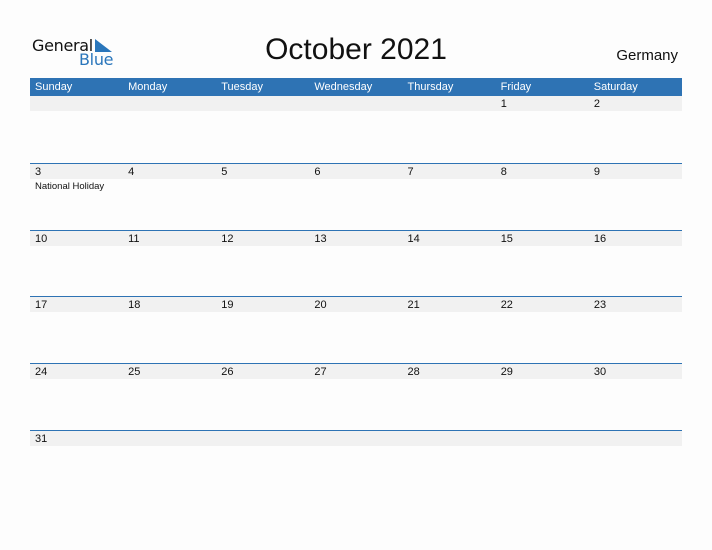 The height and width of the screenshot is (550, 712). Describe the element at coordinates (70, 186) in the screenshot. I see `holiday-label: National Holiday` at that location.